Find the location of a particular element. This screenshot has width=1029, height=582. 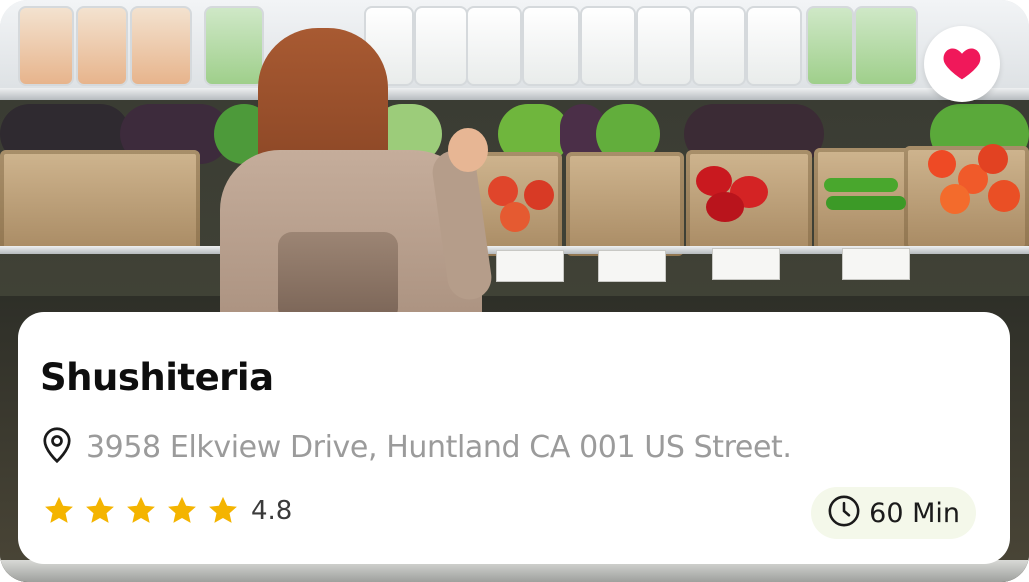

heart-icon is located at coordinates (962, 64).